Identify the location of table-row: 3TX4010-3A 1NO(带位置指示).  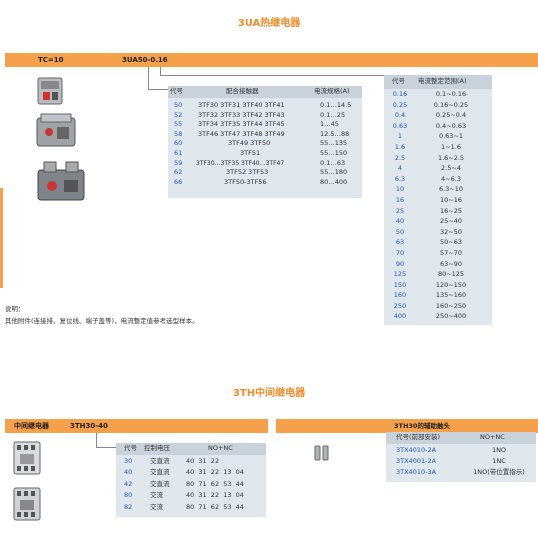
(461, 473).